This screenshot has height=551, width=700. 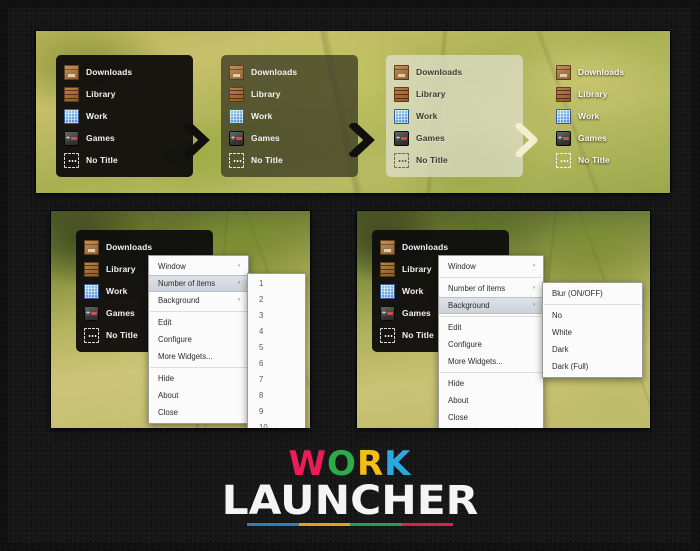 What do you see at coordinates (276, 412) in the screenshot?
I see `number-option: 9` at bounding box center [276, 412].